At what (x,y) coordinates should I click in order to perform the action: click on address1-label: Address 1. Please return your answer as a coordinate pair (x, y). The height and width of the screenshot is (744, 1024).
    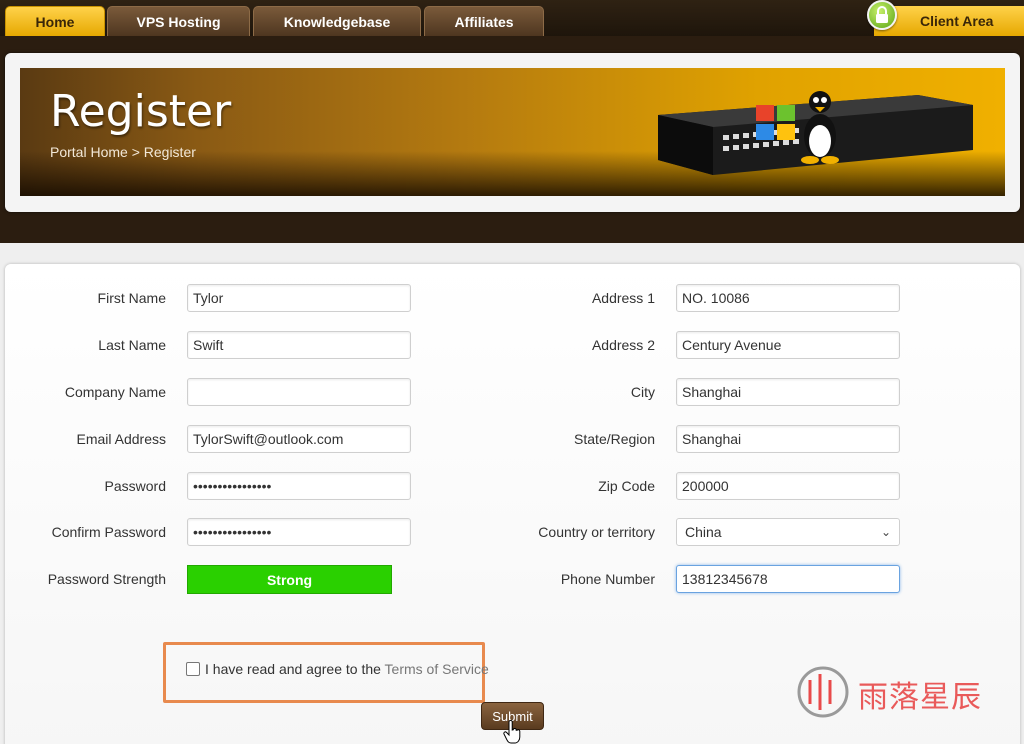
    Looking at the image, I should click on (623, 298).